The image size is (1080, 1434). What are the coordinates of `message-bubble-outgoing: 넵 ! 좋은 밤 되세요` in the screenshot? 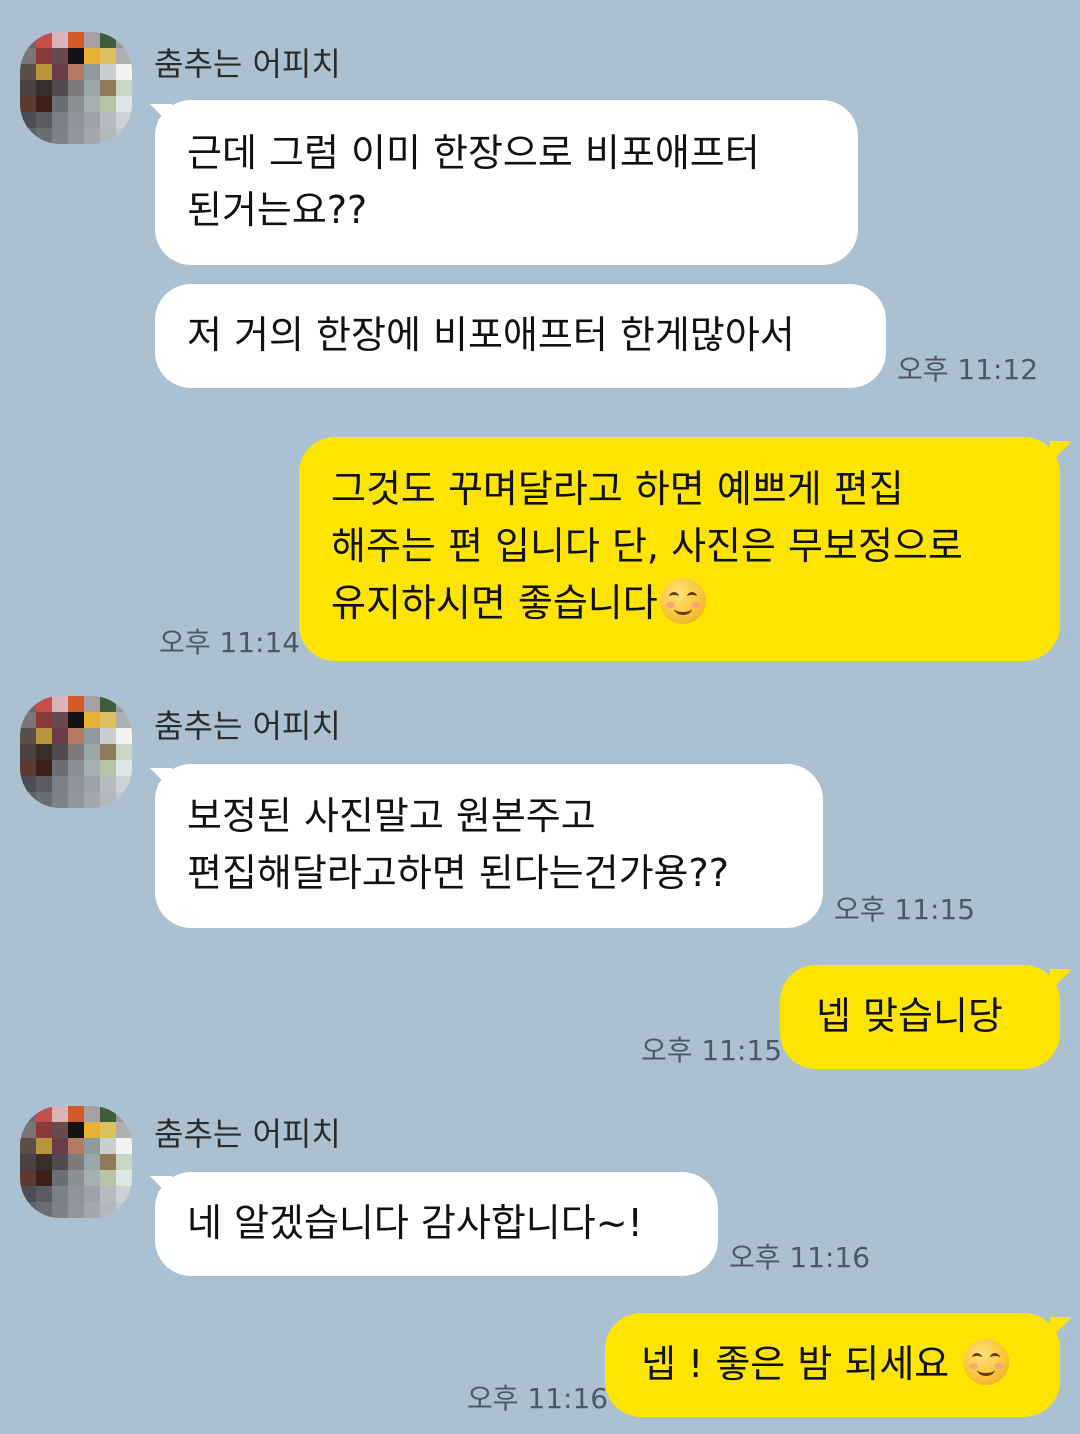 It's located at (832, 1365).